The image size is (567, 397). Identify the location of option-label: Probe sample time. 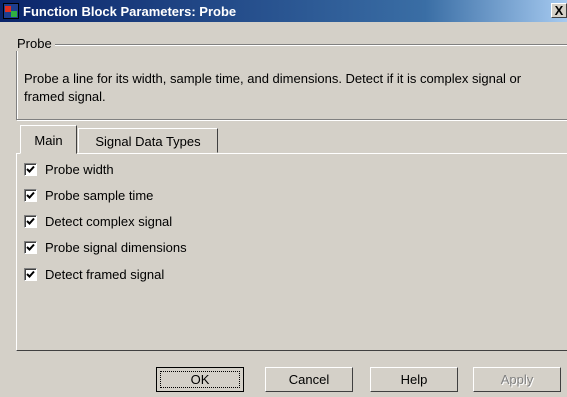
(99, 195).